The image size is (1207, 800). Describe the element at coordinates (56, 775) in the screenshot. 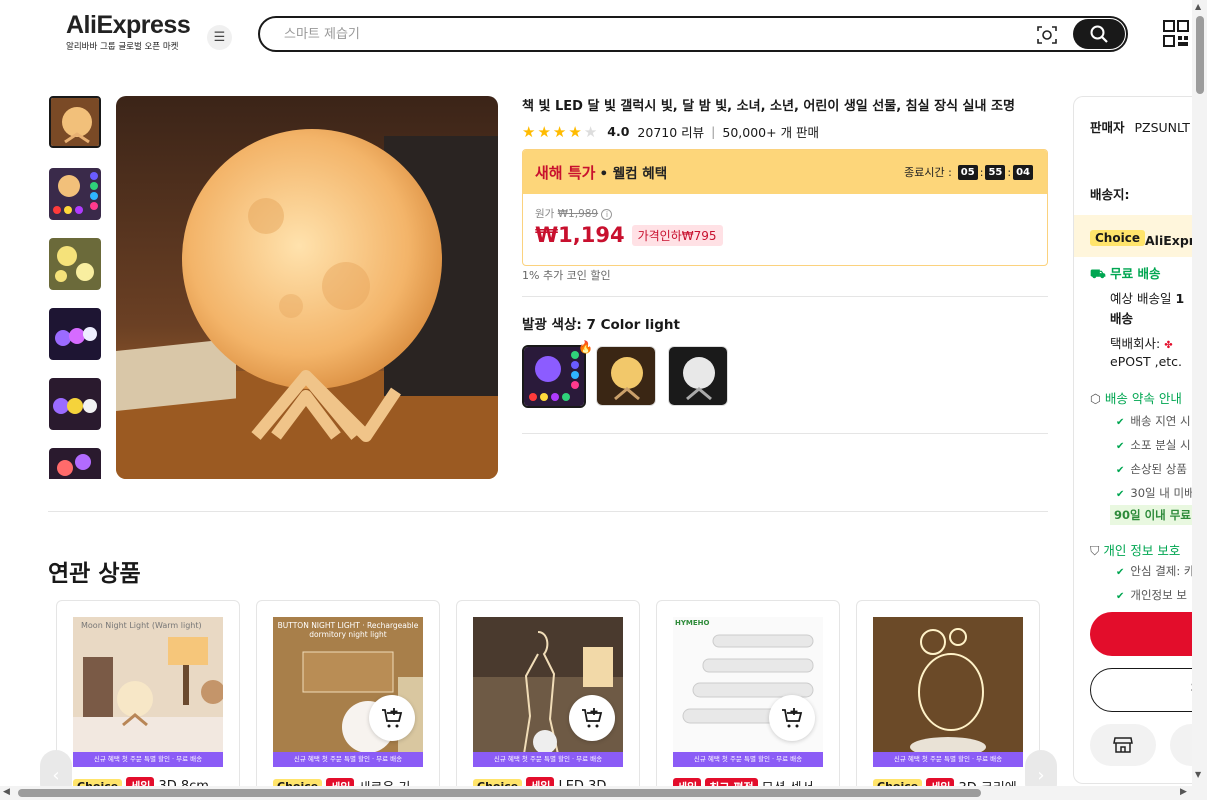

I see `chevron-left-icon: ‹` at that location.